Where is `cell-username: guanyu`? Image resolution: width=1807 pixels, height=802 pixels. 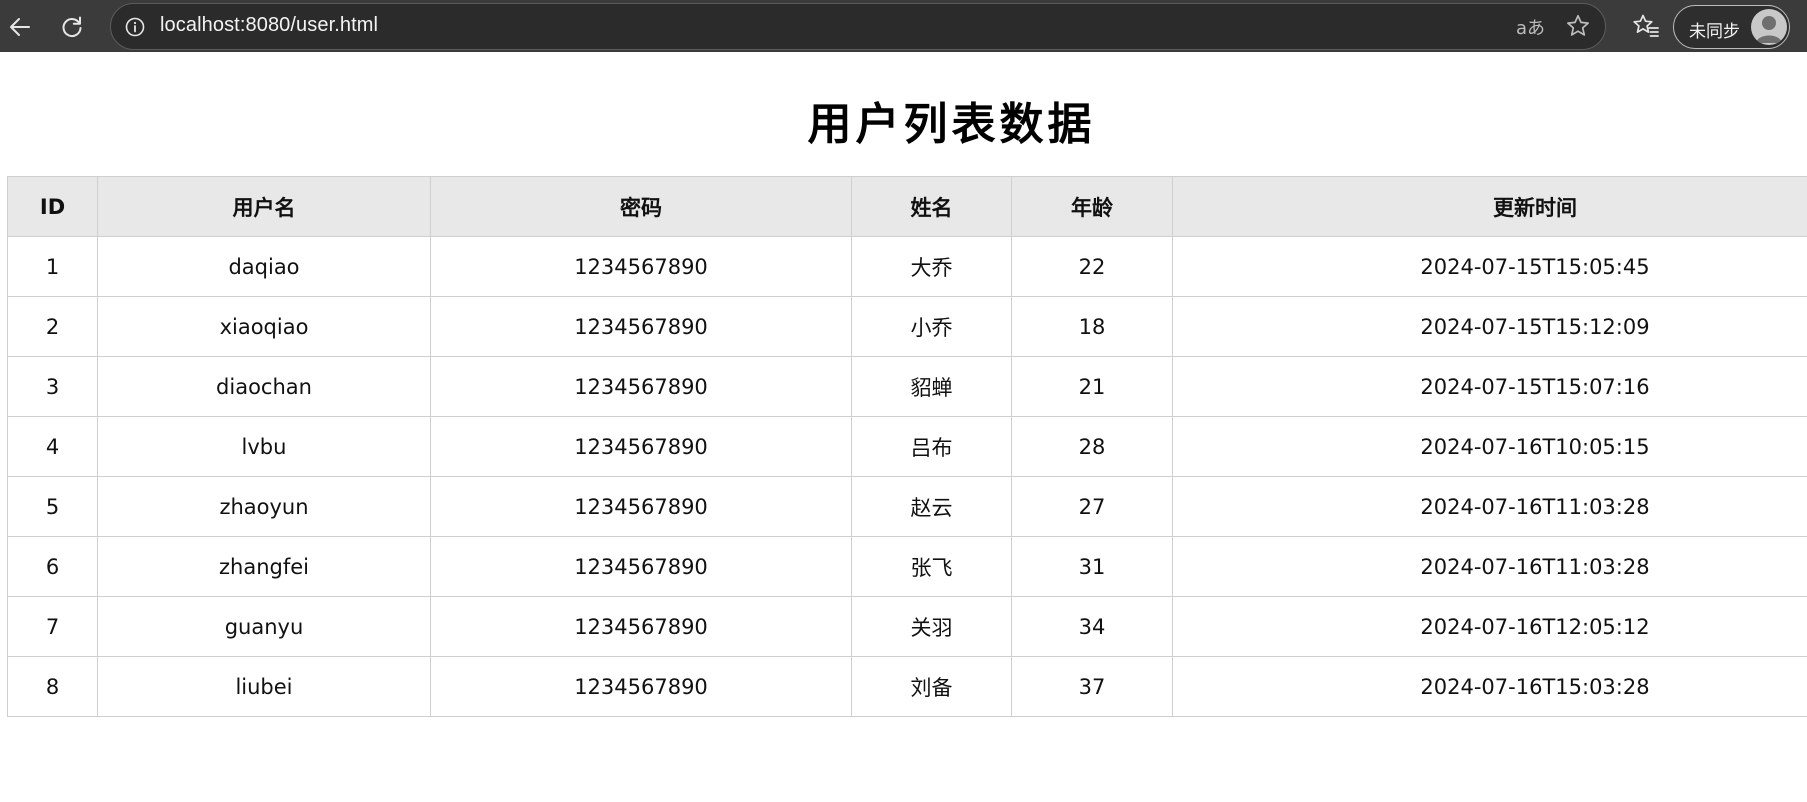 cell-username: guanyu is located at coordinates (264, 626).